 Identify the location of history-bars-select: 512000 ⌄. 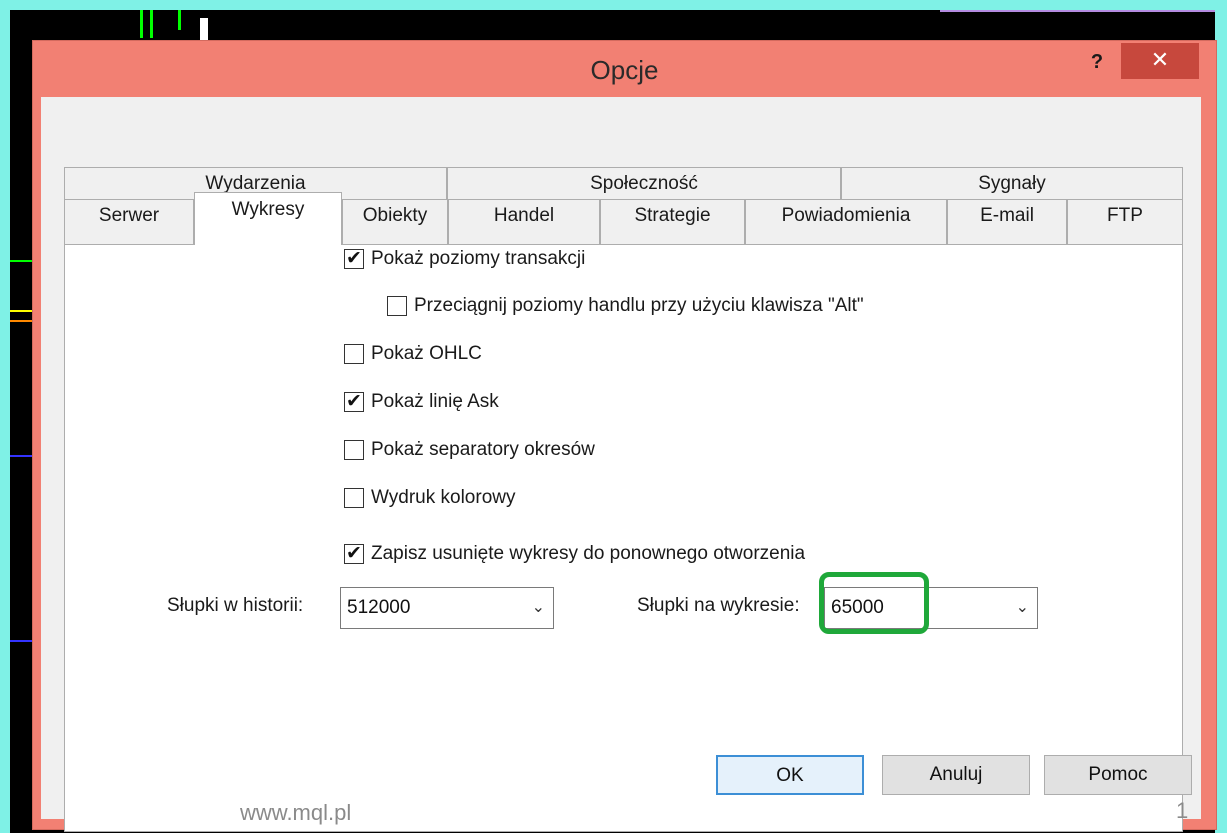
(447, 608).